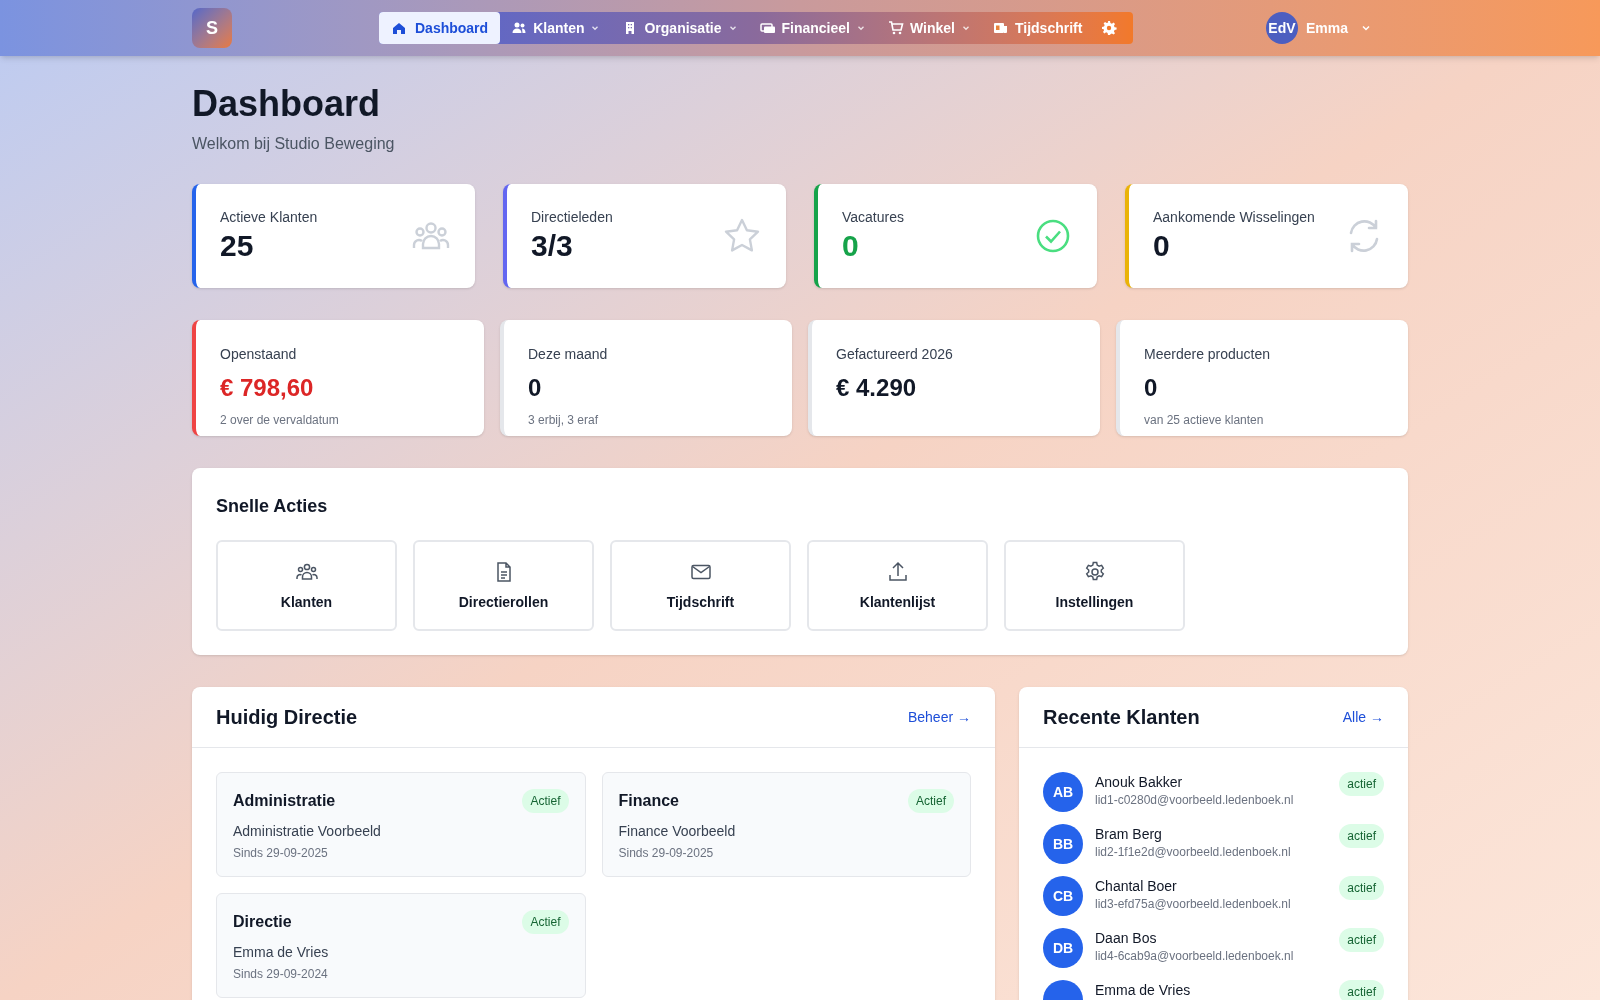 The image size is (1600, 1000). I want to click on stat-value: 25, so click(237, 246).